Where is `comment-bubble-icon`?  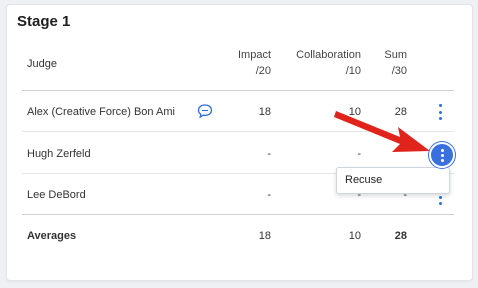
comment-bubble-icon is located at coordinates (205, 111).